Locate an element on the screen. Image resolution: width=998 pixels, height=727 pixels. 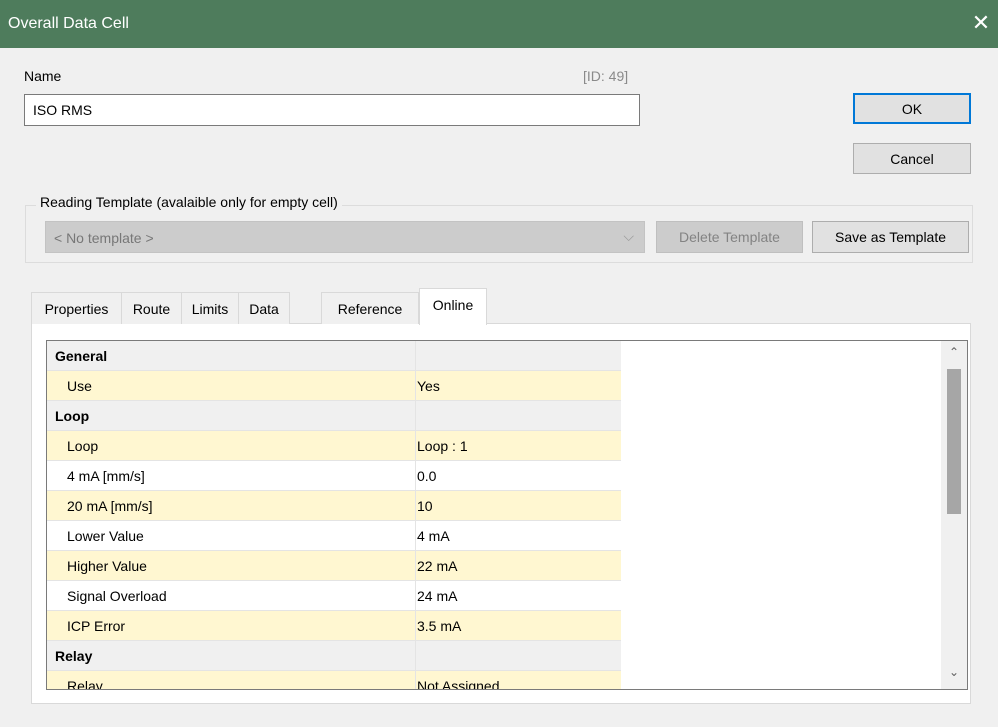
template-select: < No template > ⌵ is located at coordinates (345, 237).